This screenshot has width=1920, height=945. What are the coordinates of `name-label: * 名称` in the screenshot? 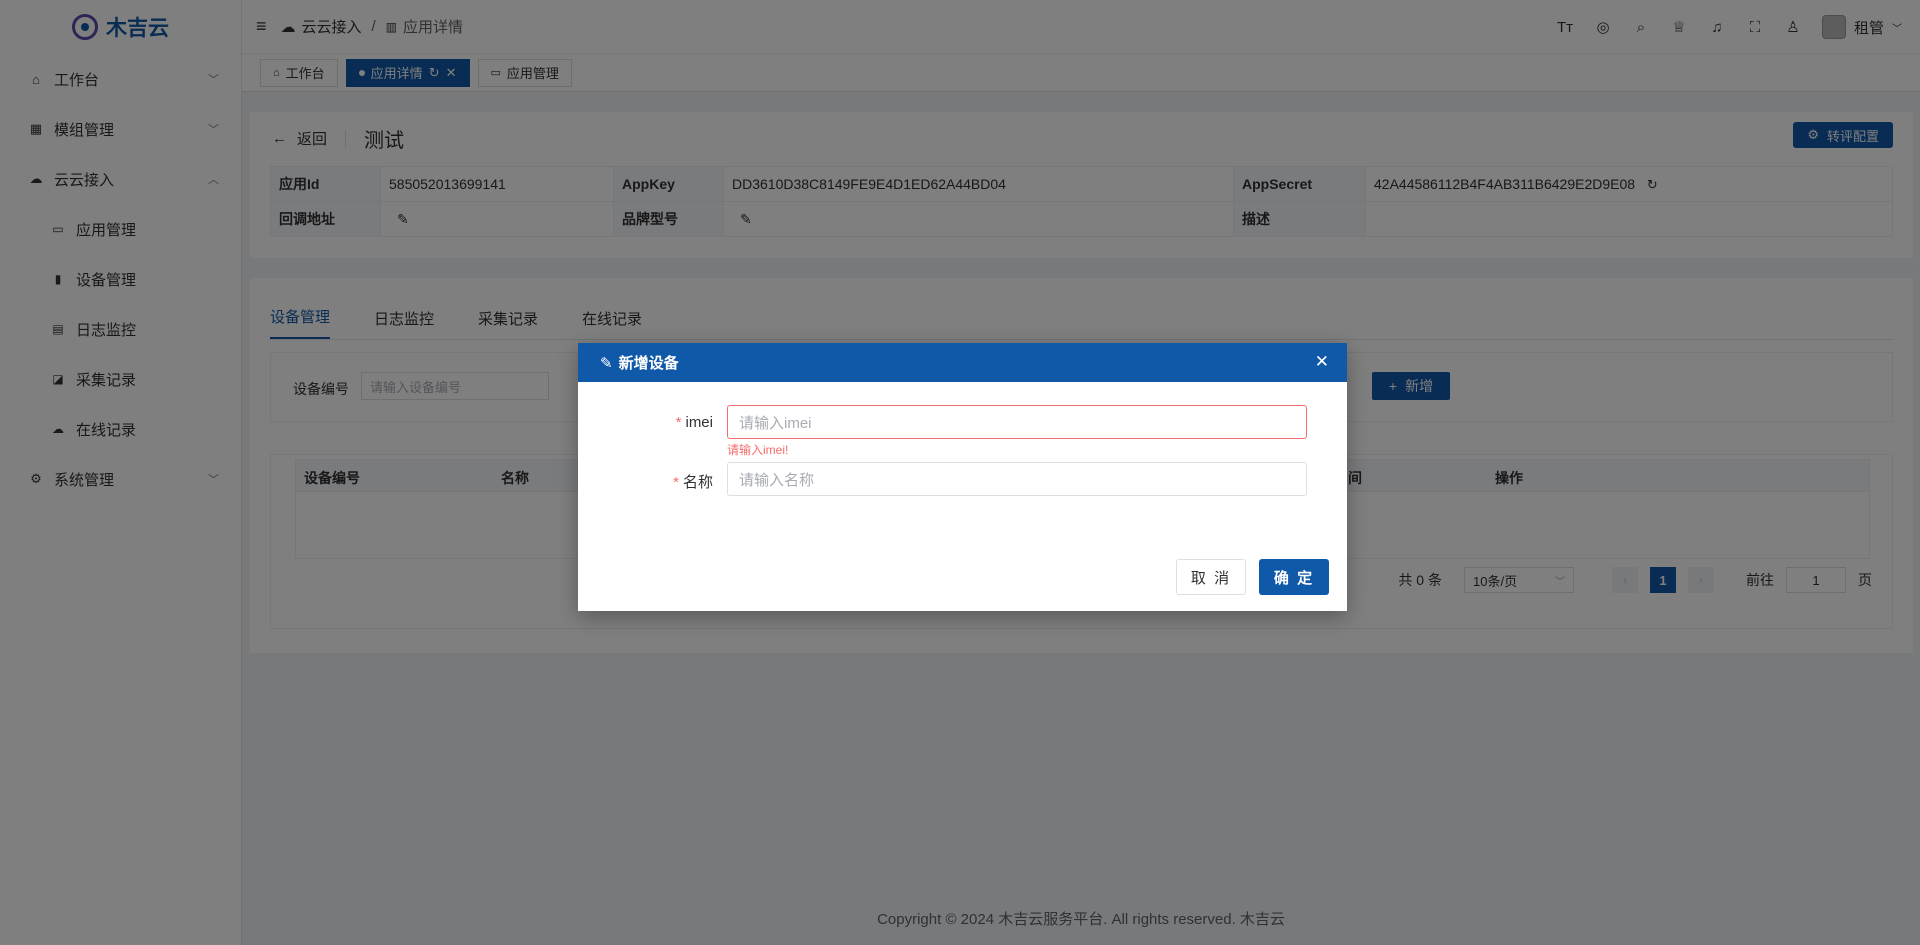 It's located at (693, 482).